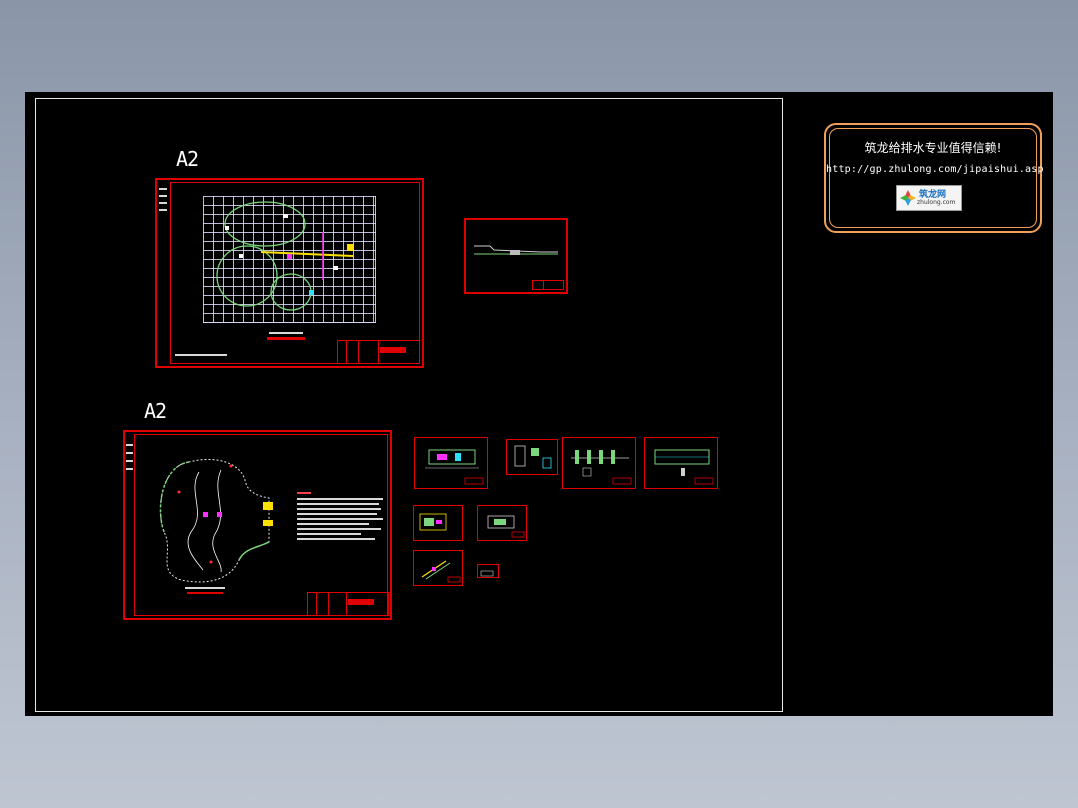 The image size is (1078, 808). I want to click on zhulong-logo: 筑龙网 zhulong.com, so click(929, 198).